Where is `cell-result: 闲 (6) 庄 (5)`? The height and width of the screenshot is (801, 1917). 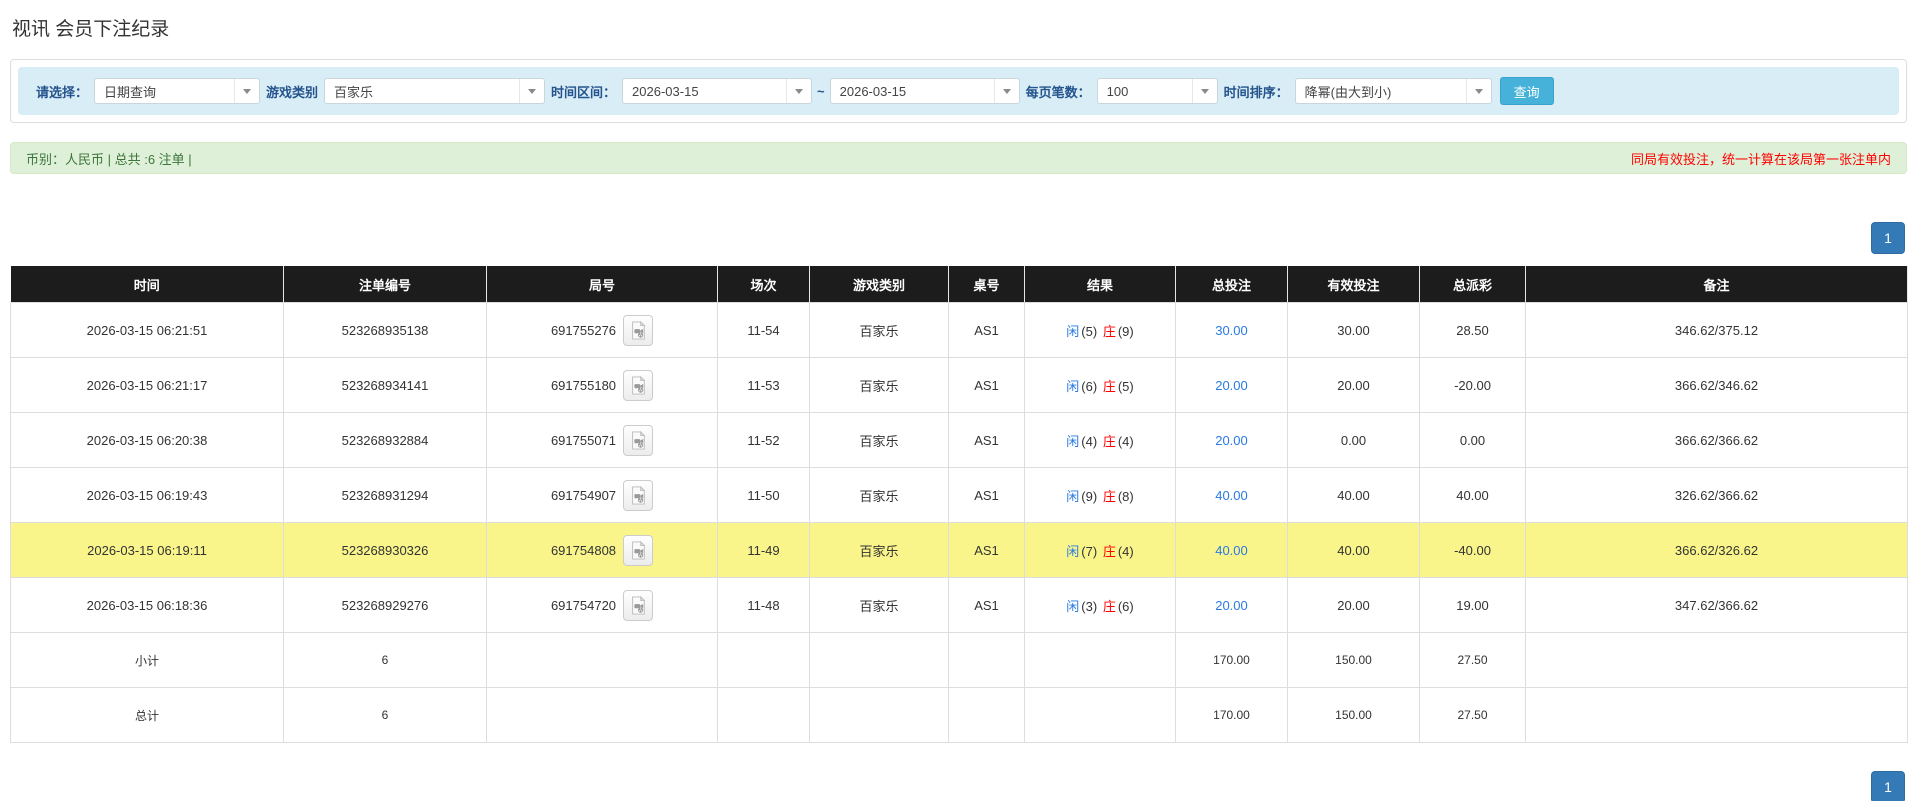 cell-result: 闲 (6) 庄 (5) is located at coordinates (1100, 385).